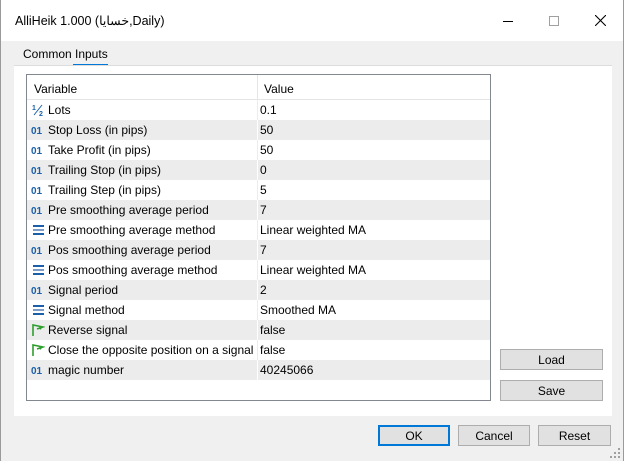  I want to click on table-row: 01 Stop Loss (in pips) 50, so click(258, 130).